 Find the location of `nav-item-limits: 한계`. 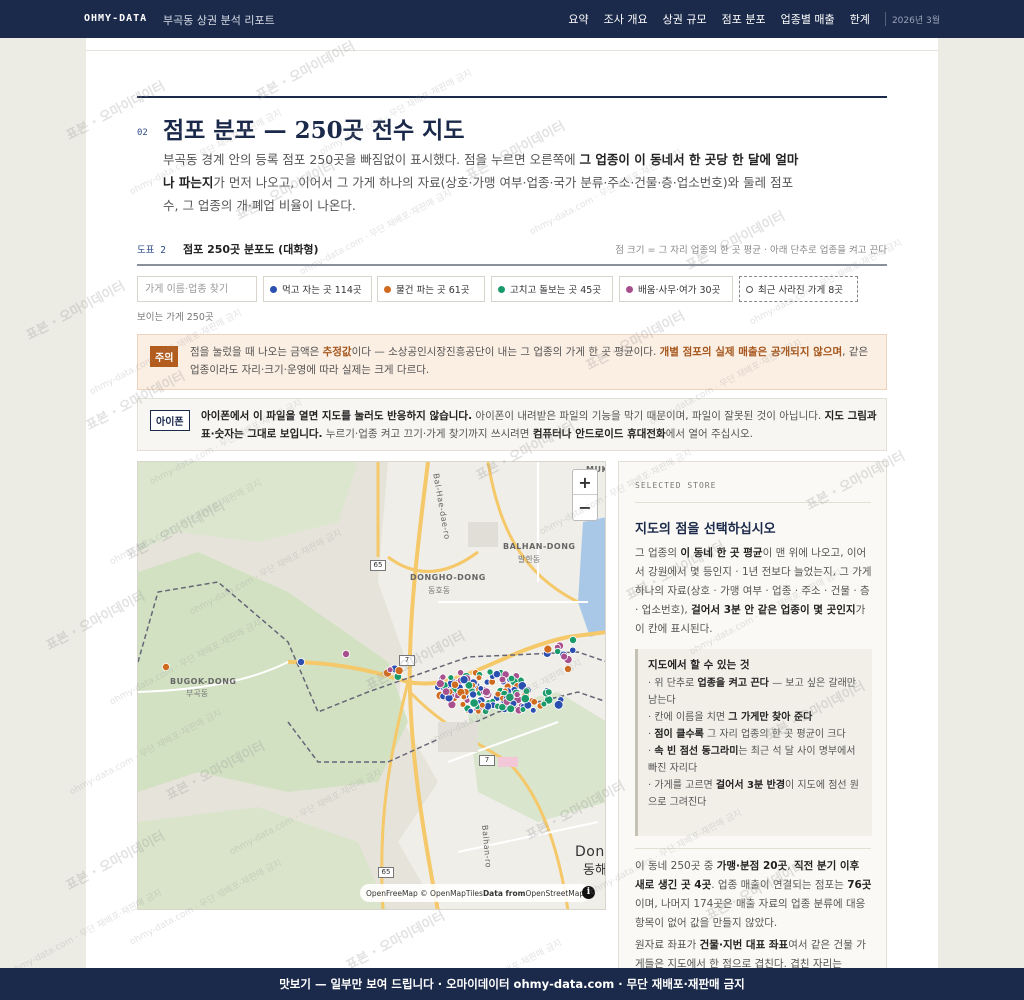

nav-item-limits: 한계 is located at coordinates (860, 19).